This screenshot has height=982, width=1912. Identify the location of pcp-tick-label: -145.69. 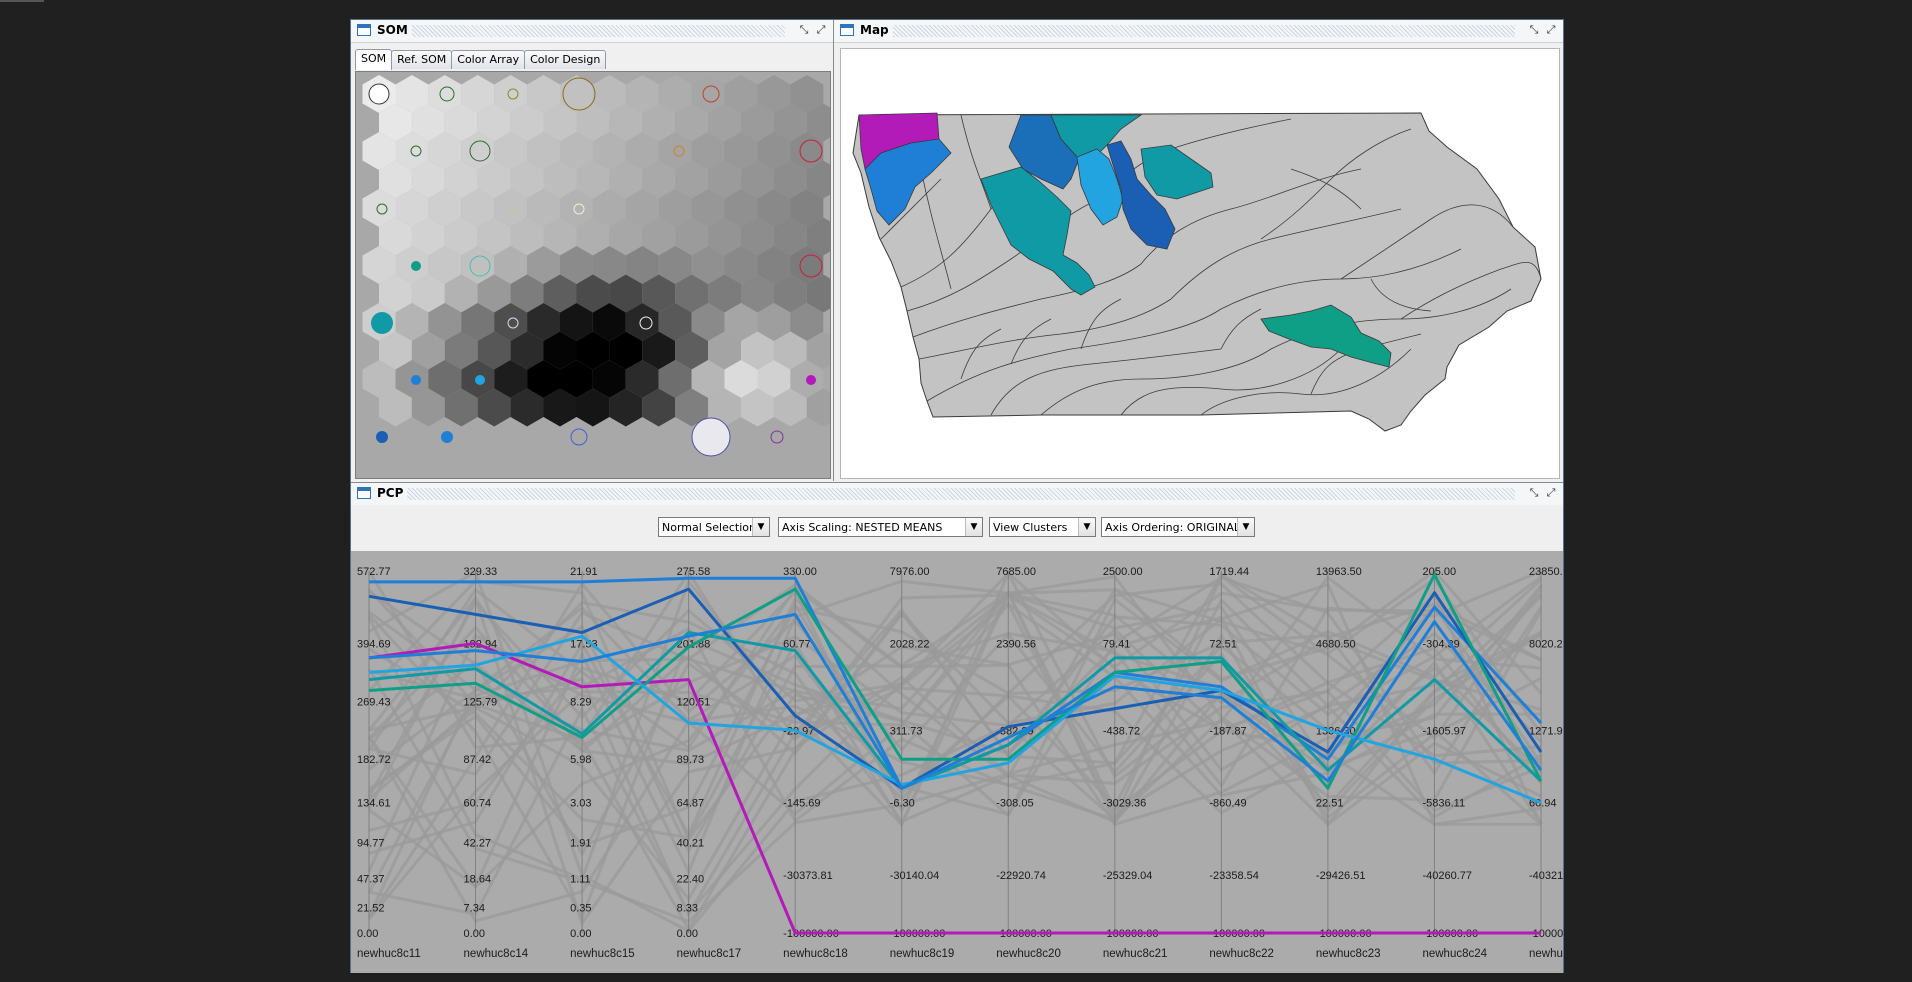
(801, 804).